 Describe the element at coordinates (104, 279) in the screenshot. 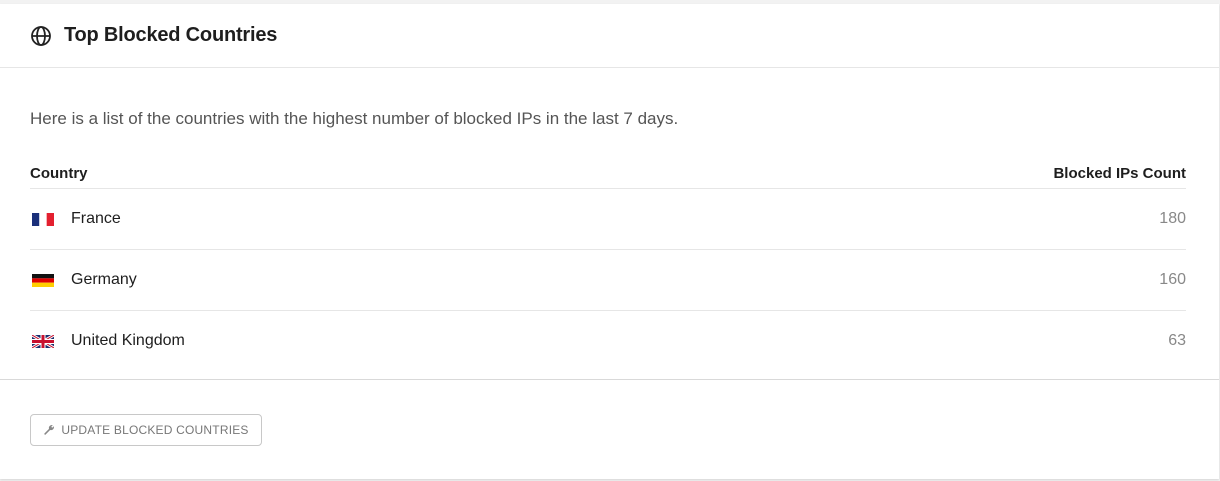

I see `country-name: Germany` at that location.